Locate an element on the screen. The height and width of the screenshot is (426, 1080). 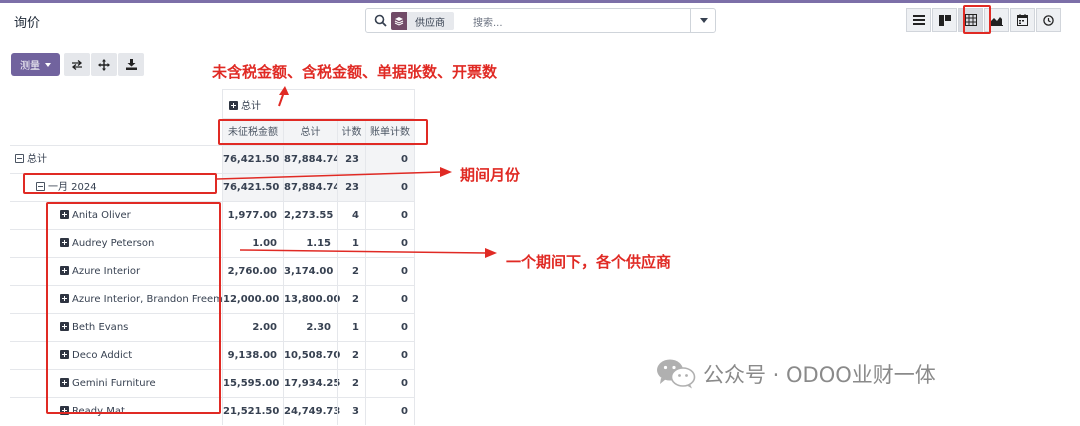
annotation-arrows is located at coordinates (356, 172).